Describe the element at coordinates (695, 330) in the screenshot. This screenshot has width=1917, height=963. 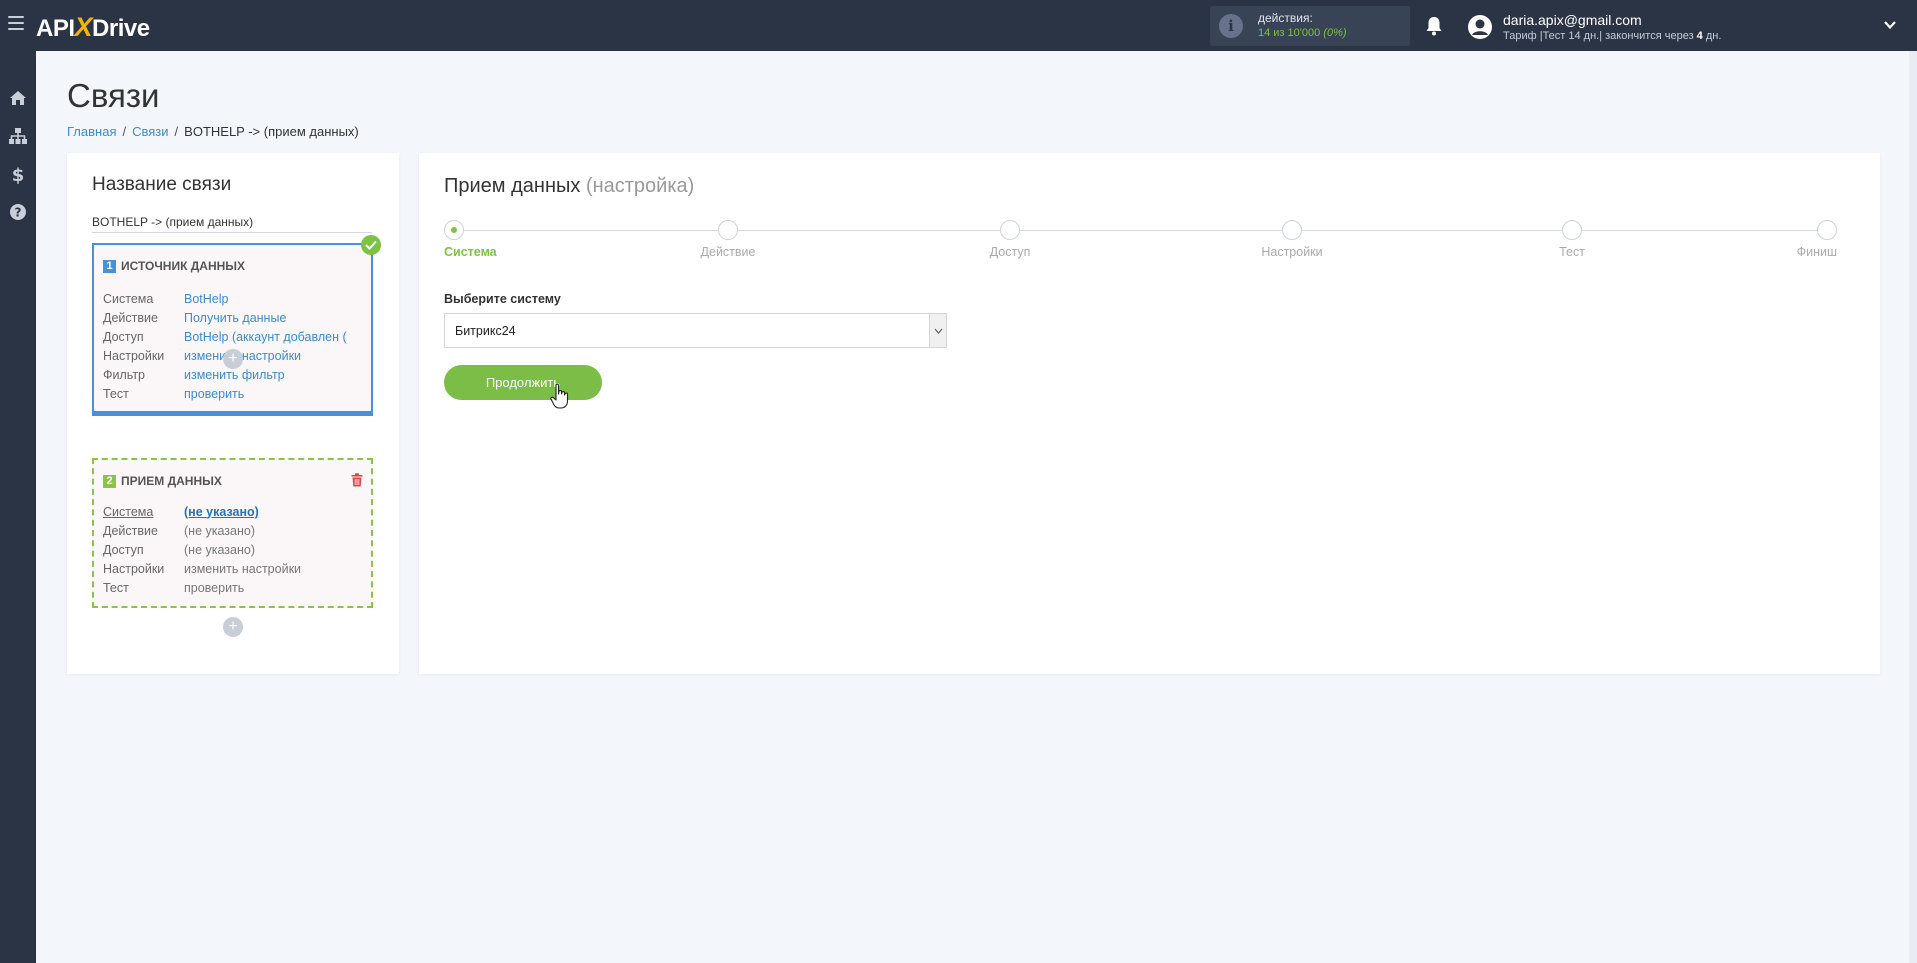
I see `system-select: Битрикс24` at that location.